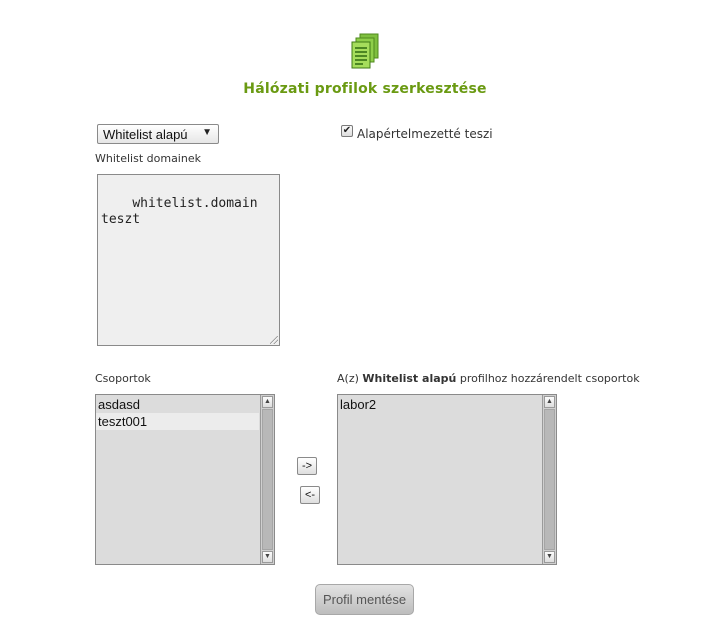 This screenshot has height=630, width=712. What do you see at coordinates (207, 132) in the screenshot?
I see `chevron-down-icon: ▼` at bounding box center [207, 132].